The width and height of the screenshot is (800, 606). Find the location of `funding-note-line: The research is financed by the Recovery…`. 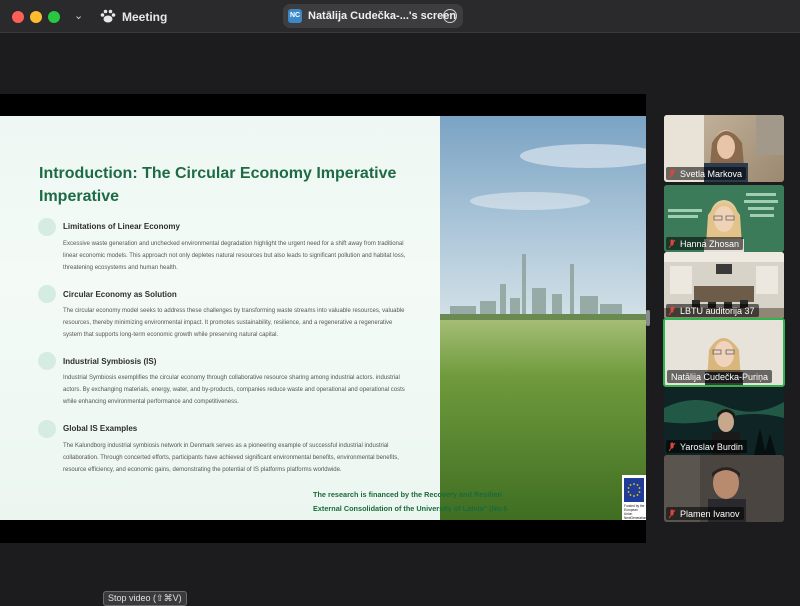

funding-note-line: The research is financed by the Recovery… is located at coordinates (407, 494).